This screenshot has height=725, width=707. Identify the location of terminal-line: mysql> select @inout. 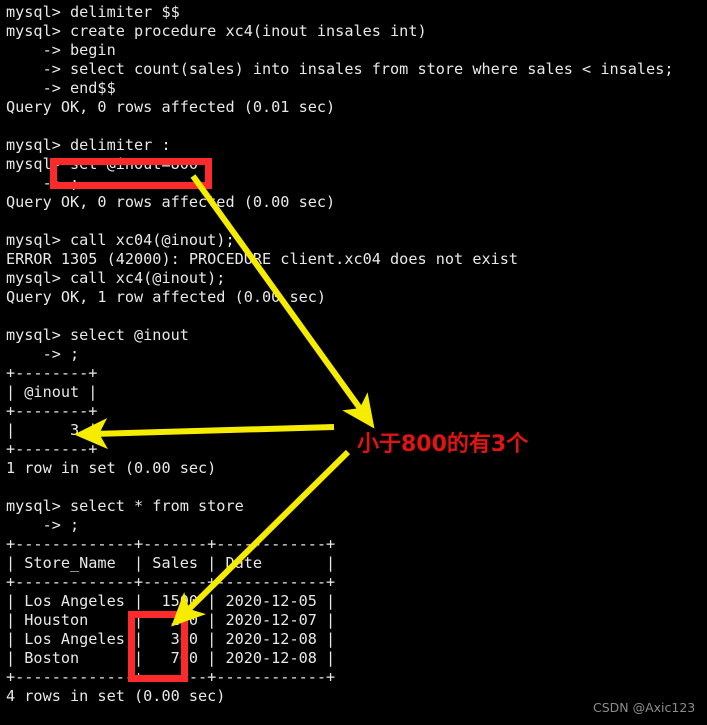
(97, 335).